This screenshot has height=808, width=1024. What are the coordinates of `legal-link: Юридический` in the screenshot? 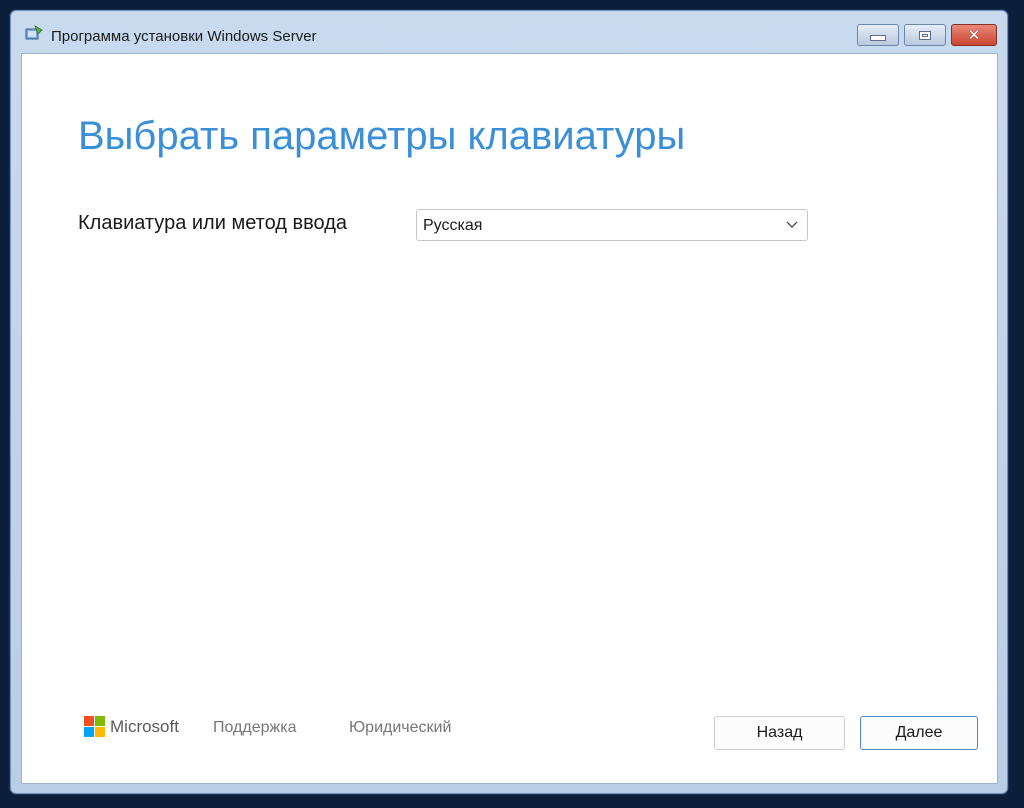 It's located at (400, 728).